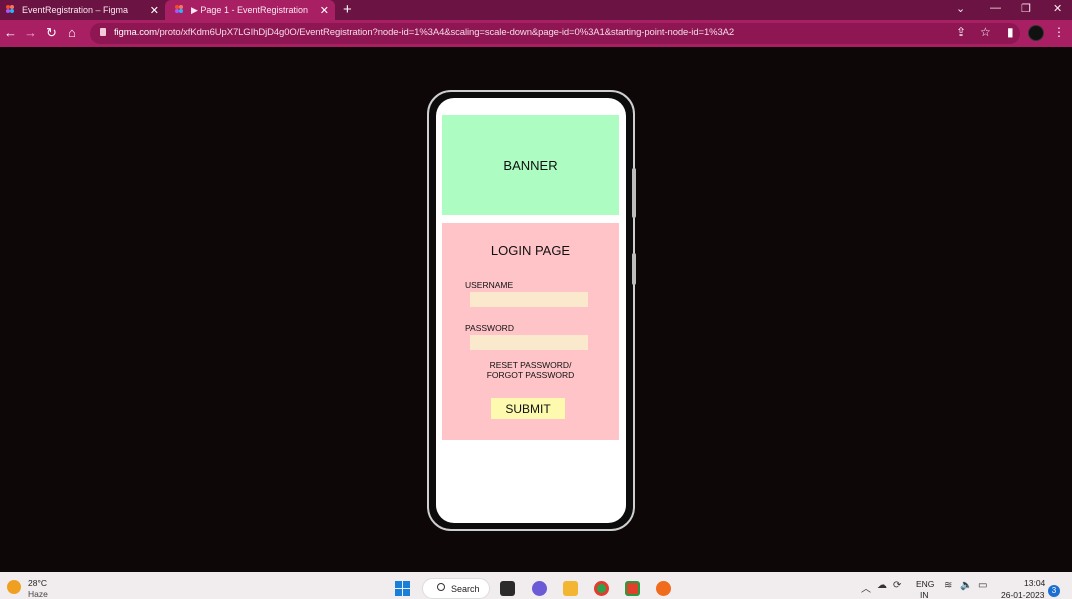 The image size is (1072, 599). Describe the element at coordinates (489, 285) in the screenshot. I see `username-label: USERNAME` at that location.